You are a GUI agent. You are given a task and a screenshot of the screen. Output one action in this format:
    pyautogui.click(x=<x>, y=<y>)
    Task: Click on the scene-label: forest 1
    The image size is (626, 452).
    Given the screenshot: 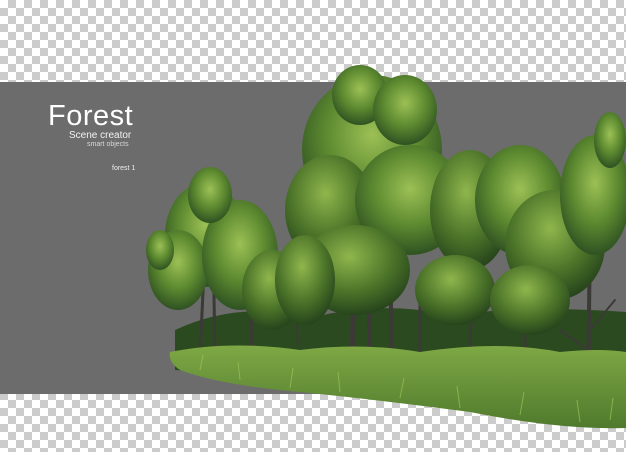 What is the action you would take?
    pyautogui.click(x=124, y=168)
    